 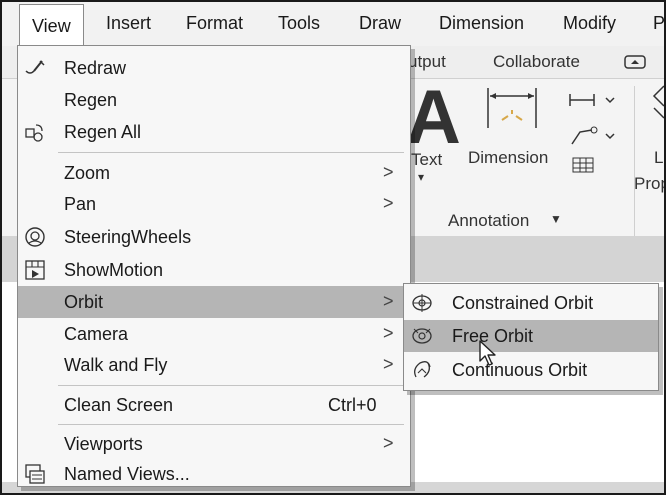 What do you see at coordinates (80, 204) in the screenshot?
I see `menu-item-label: Pan` at bounding box center [80, 204].